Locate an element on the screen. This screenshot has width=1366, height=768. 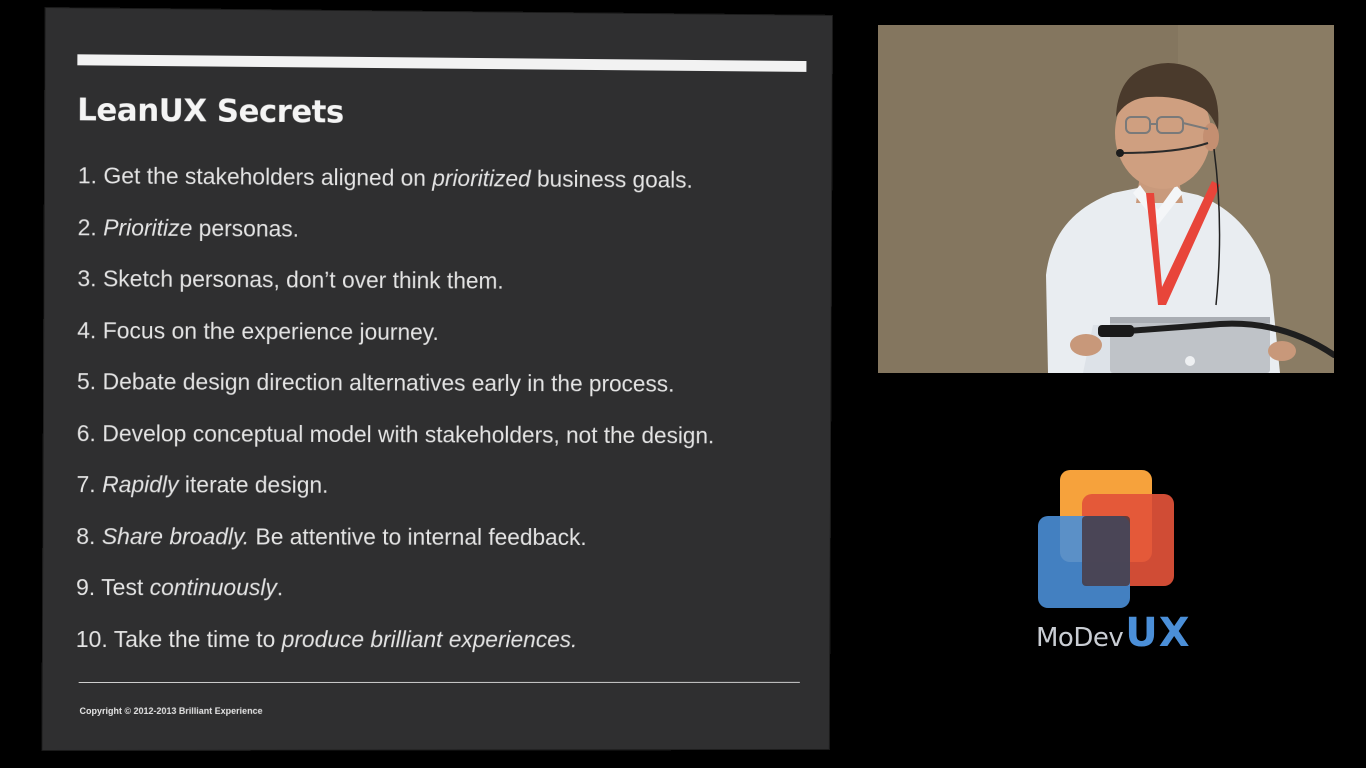
secret-item-text: Focus on the experience journey. is located at coordinates (270, 330).